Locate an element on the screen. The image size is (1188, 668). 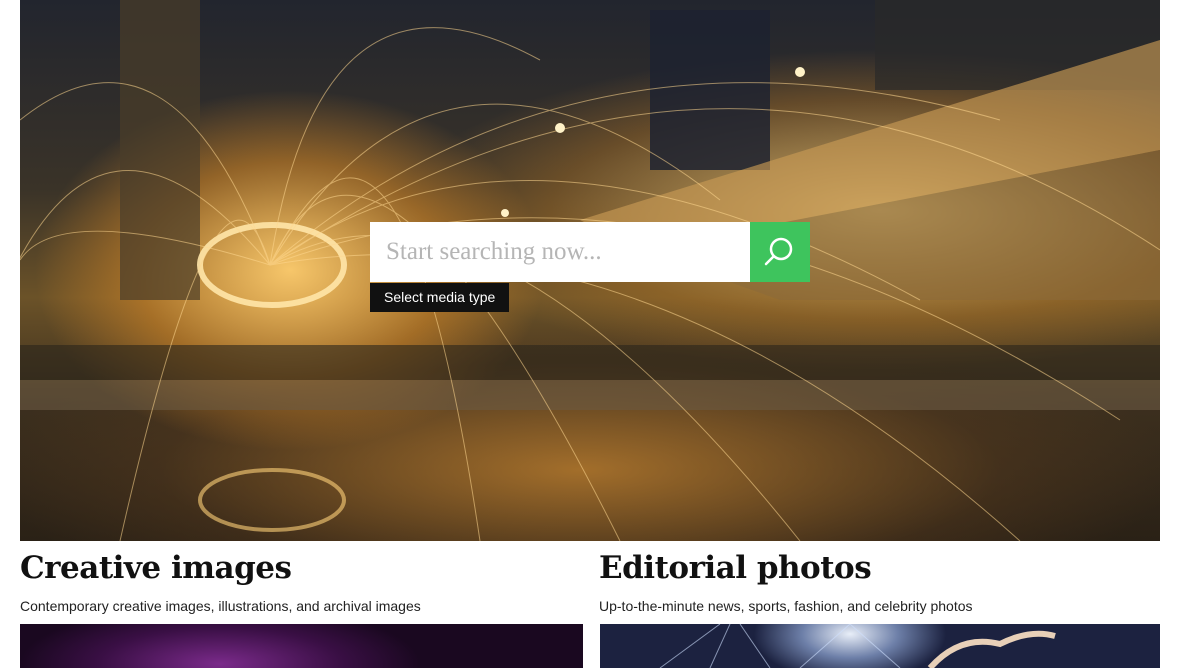
editorial-photos-thumbnail is located at coordinates (880, 646).